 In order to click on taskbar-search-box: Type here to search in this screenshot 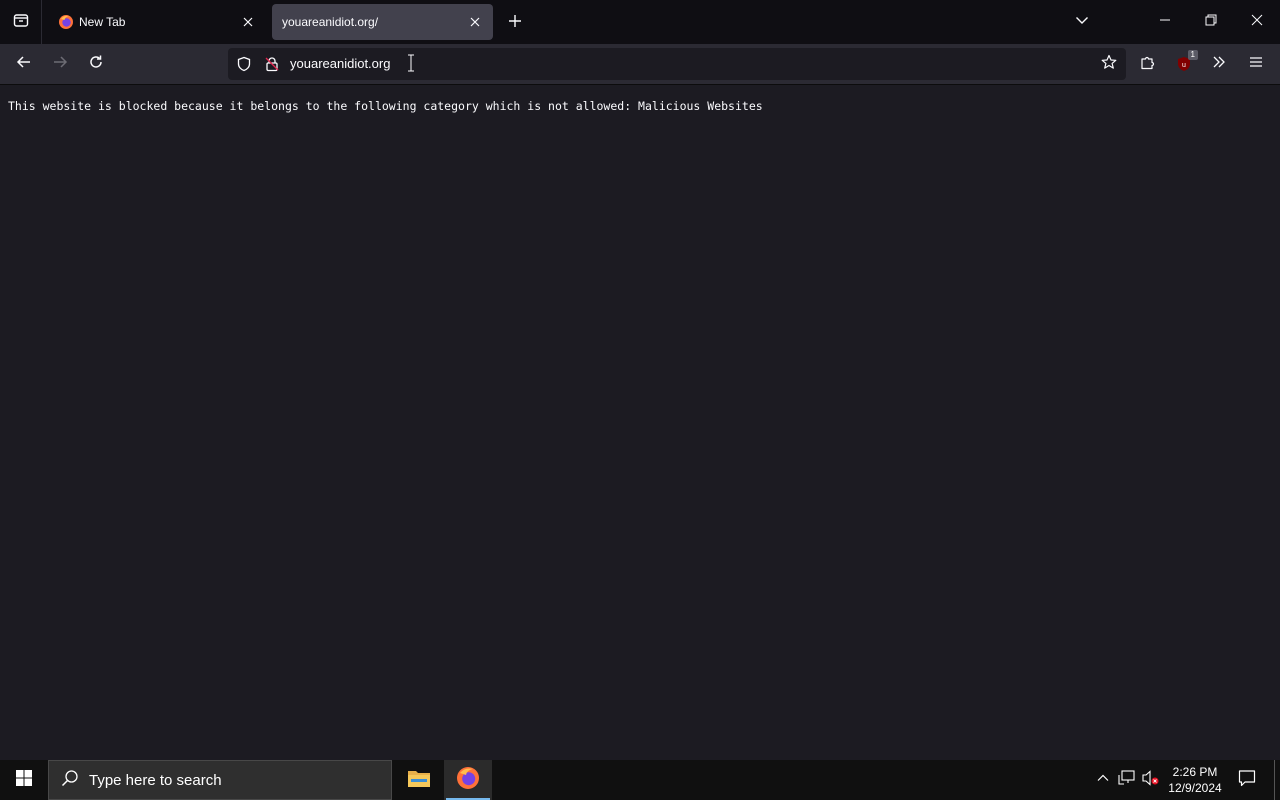, I will do `click(220, 780)`.